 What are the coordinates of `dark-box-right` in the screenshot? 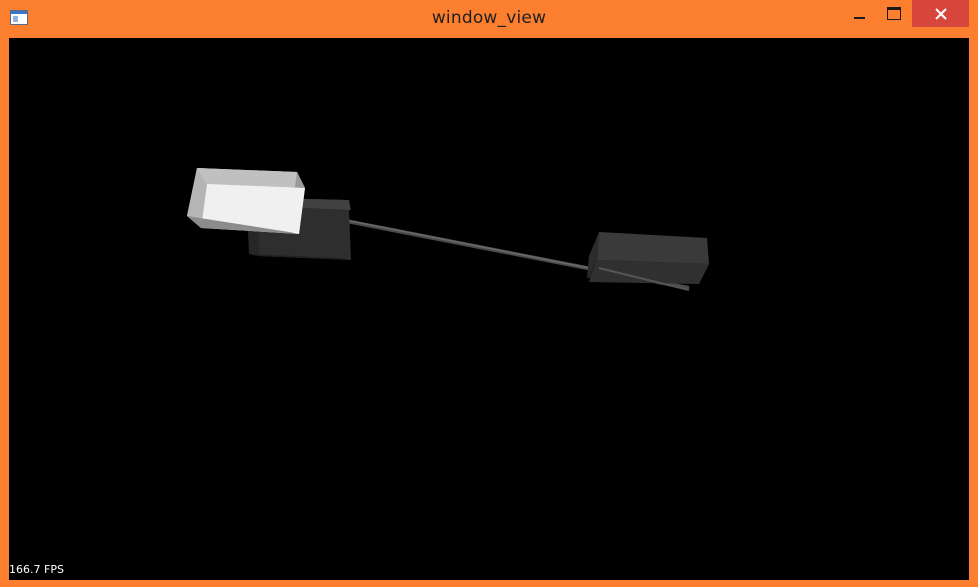 It's located at (648, 261).